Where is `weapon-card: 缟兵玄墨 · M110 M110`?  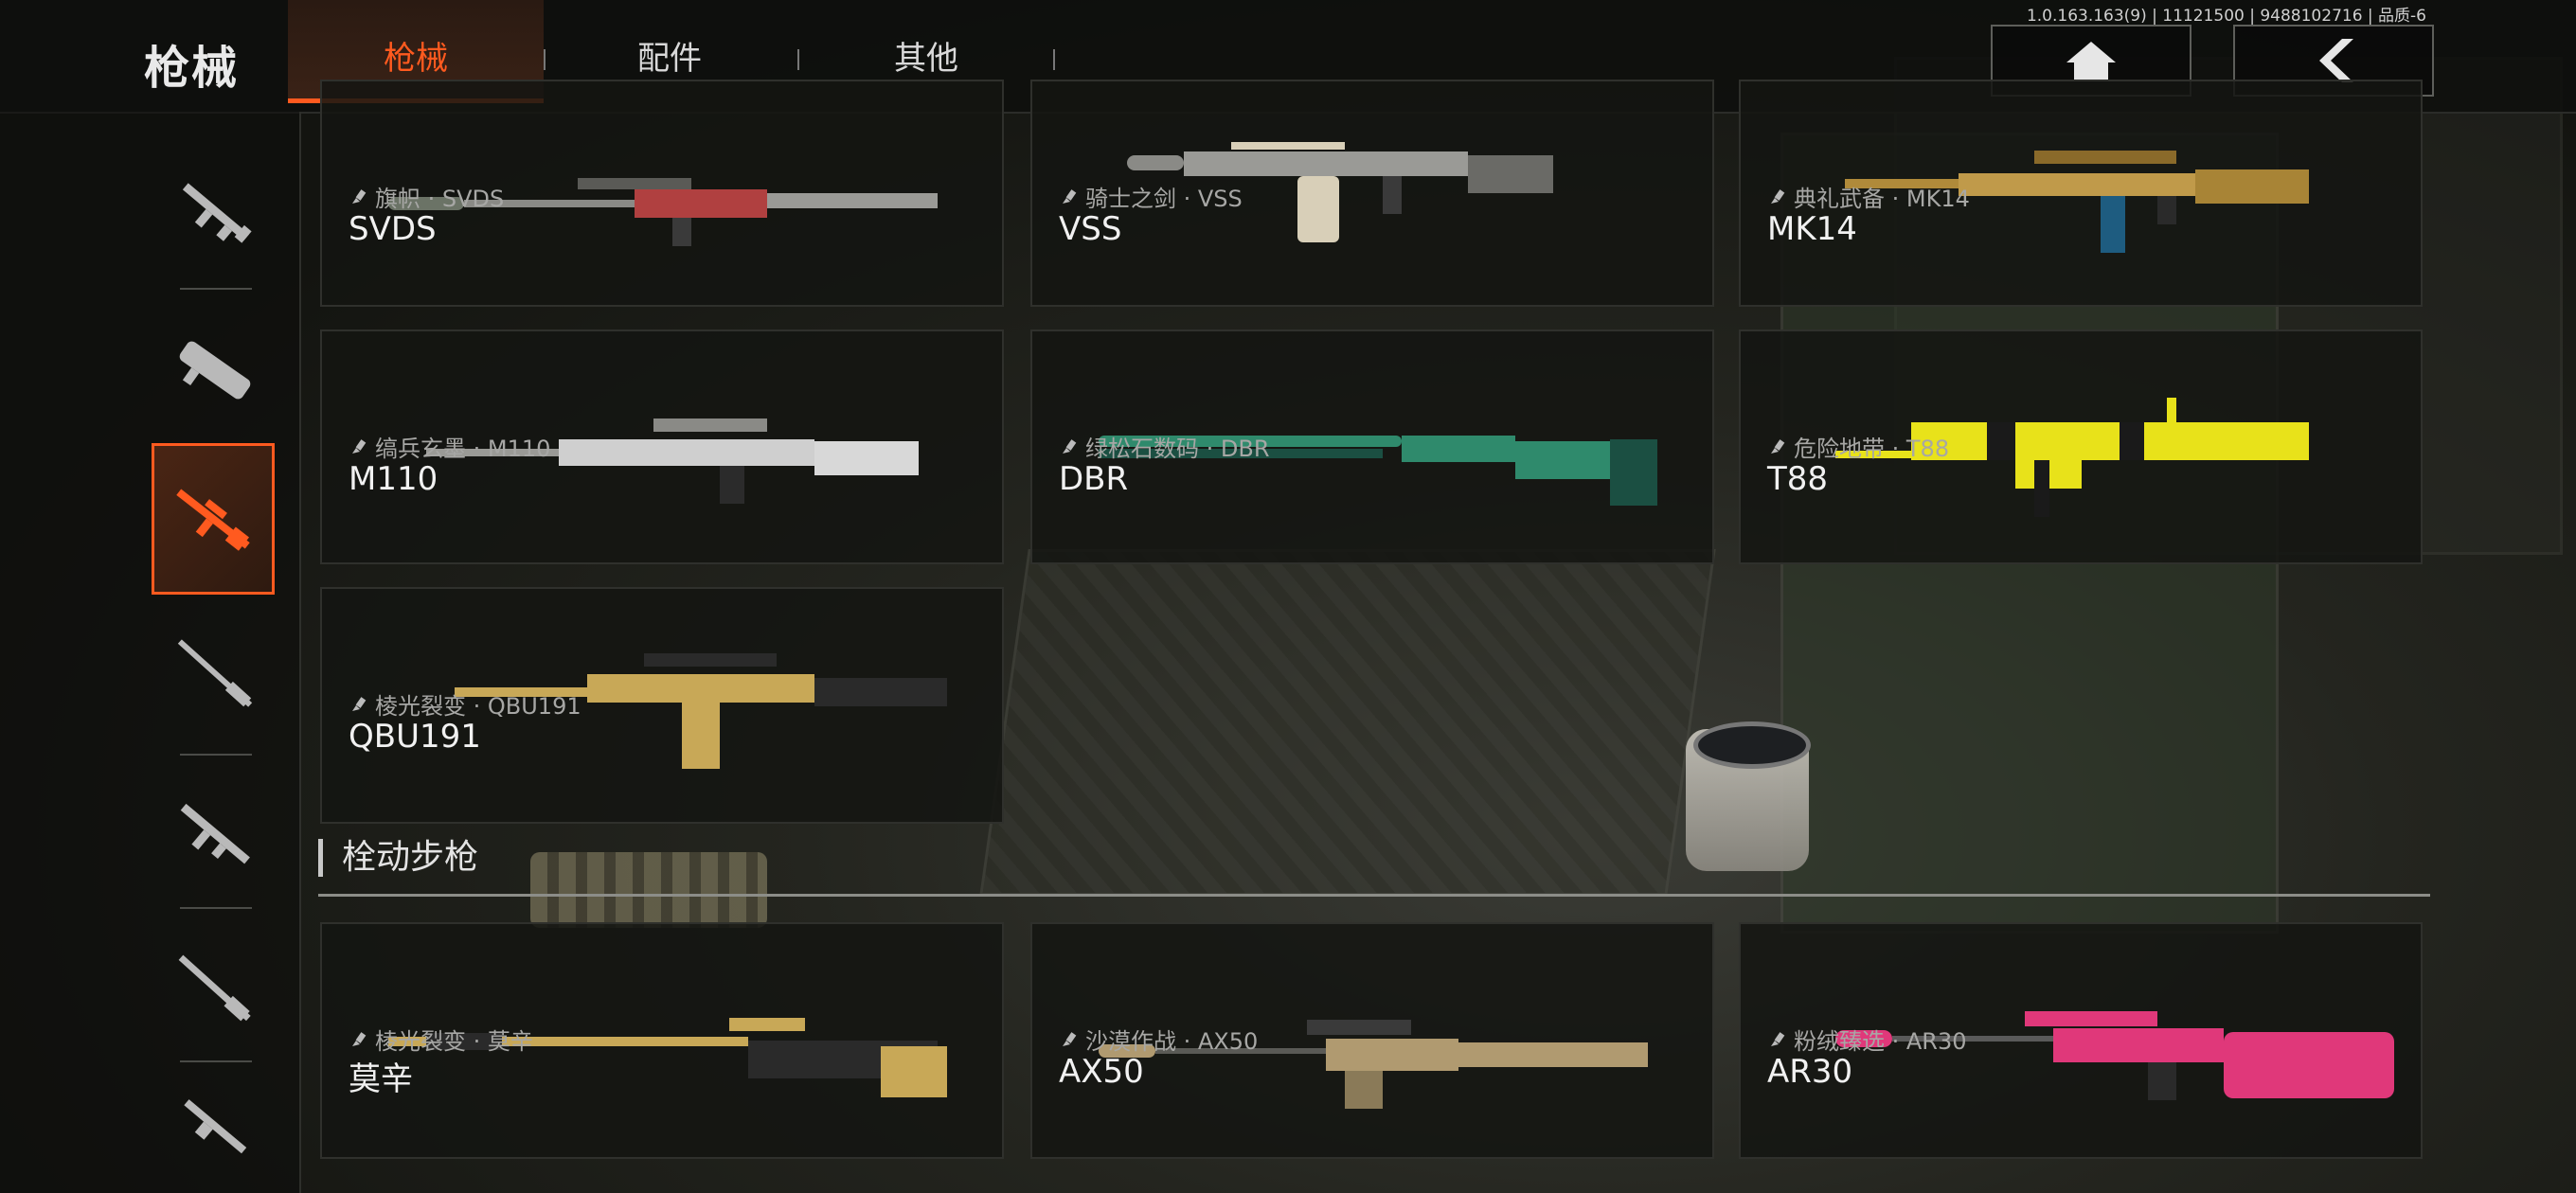
weapon-card: 缟兵玄墨 · M110 M110 is located at coordinates (662, 446).